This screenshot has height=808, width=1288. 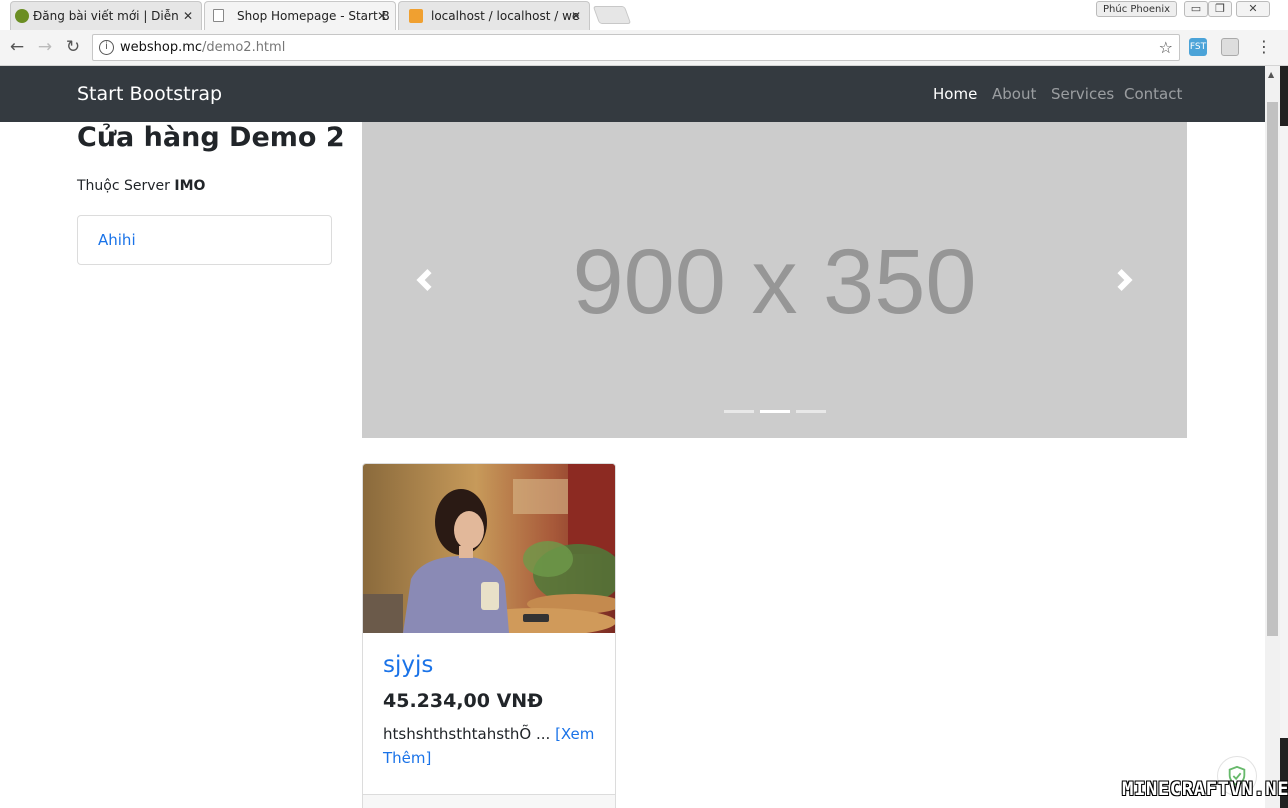 I want to click on watermark: MINECRAFTVN.NET, so click(x=1205, y=789).